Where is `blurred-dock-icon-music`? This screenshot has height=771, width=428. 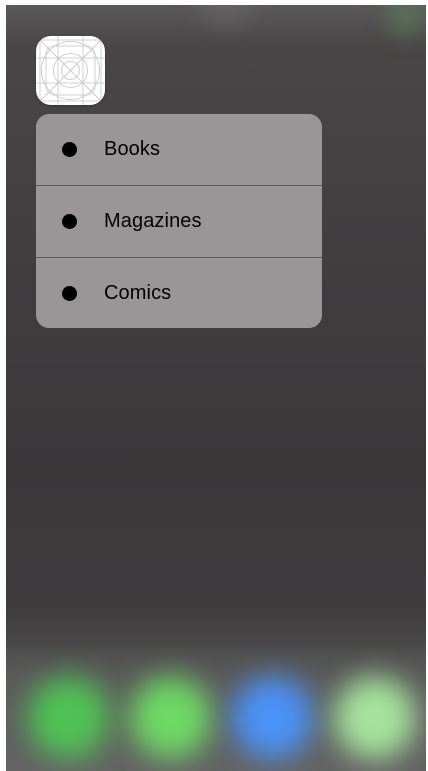 blurred-dock-icon-music is located at coordinates (375, 718).